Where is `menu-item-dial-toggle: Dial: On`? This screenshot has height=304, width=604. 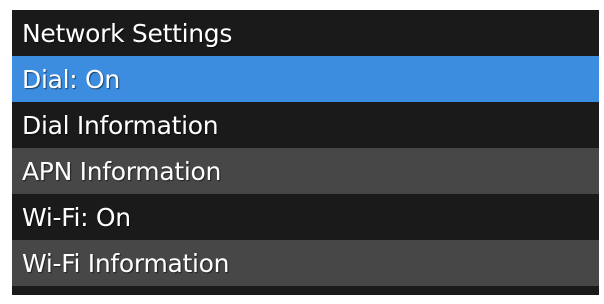
menu-item-dial-toggle: Dial: On is located at coordinates (305, 79).